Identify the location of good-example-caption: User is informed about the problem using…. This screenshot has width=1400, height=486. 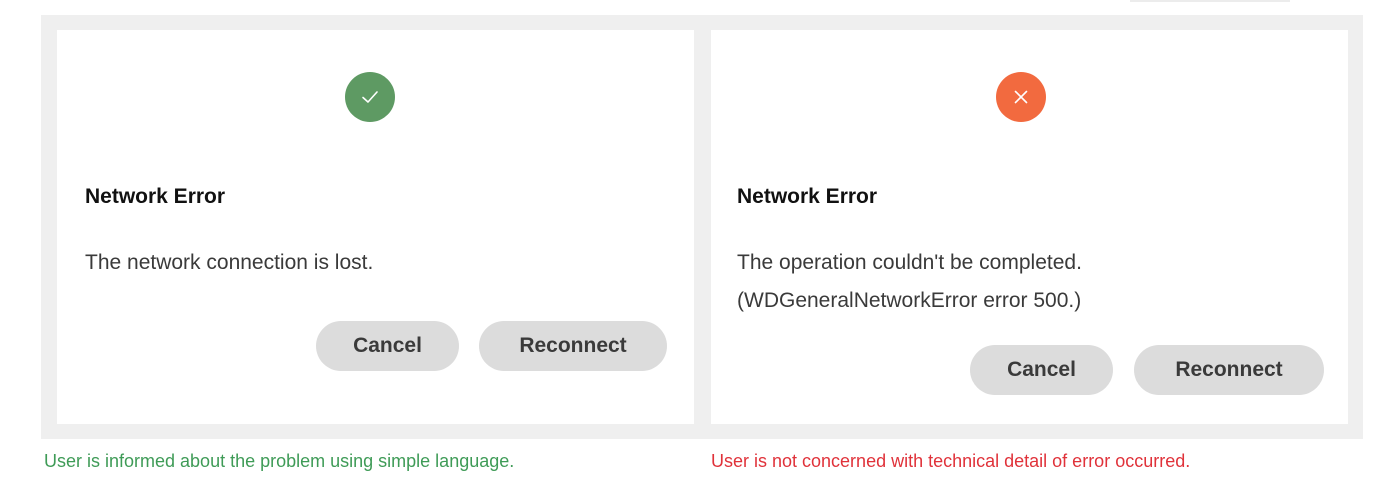
(279, 461).